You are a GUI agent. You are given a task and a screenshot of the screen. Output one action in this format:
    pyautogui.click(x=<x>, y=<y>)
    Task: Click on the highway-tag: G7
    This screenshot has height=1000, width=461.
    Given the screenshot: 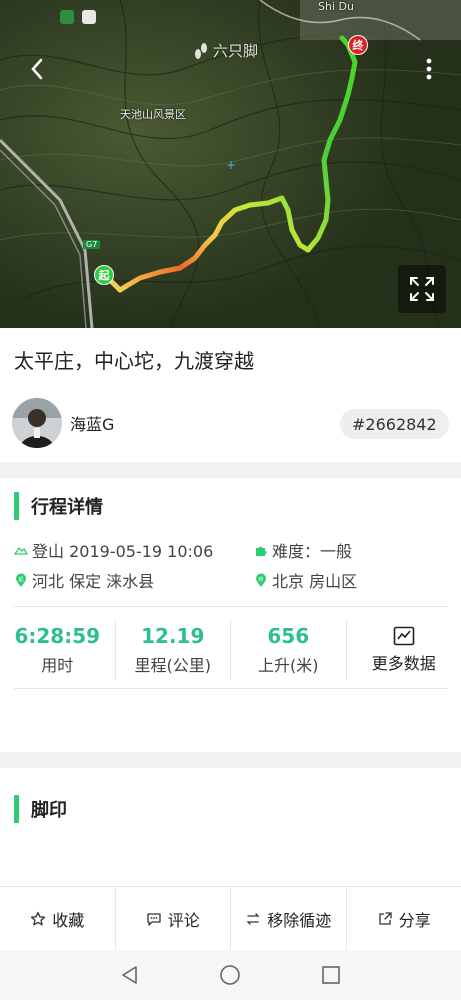 What is the action you would take?
    pyautogui.click(x=92, y=244)
    